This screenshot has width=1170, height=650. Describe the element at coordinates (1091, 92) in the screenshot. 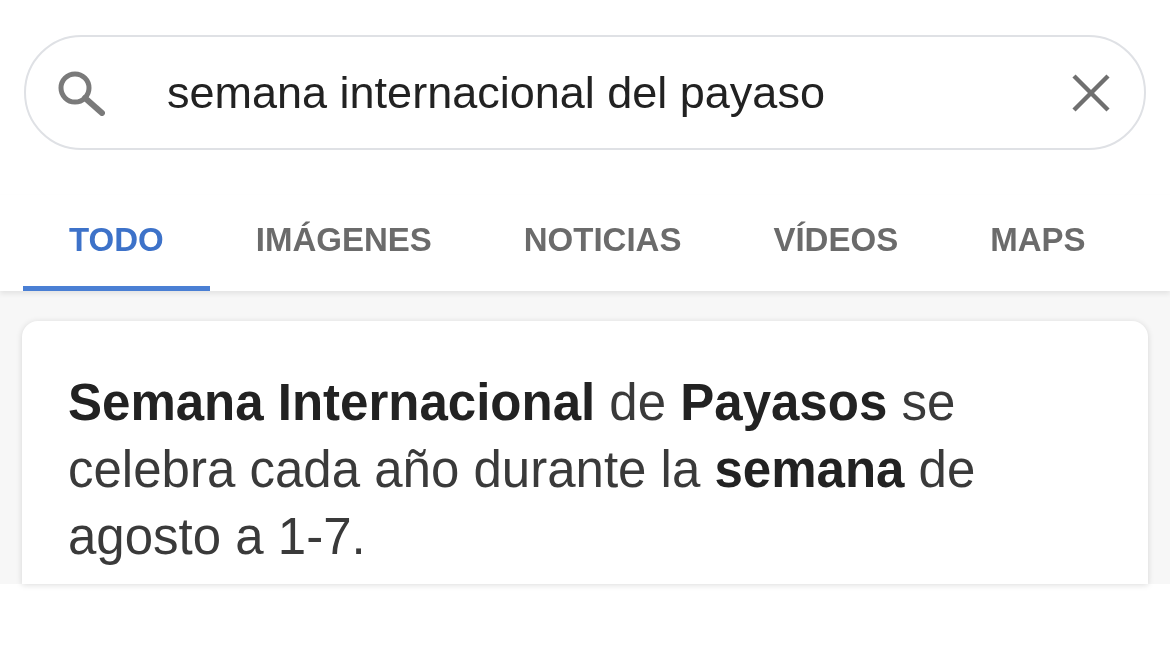

I see `close-icon` at that location.